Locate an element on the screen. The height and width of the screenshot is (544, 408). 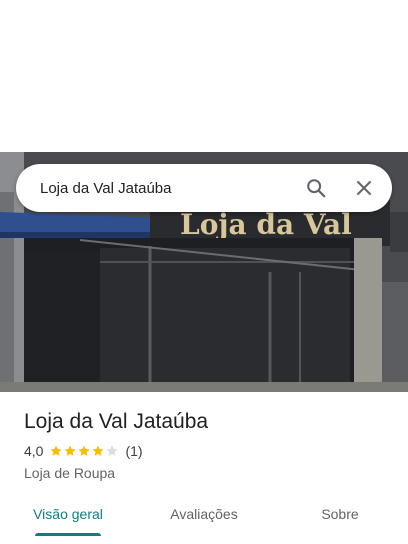
tab-overview: Visão geral is located at coordinates (68, 518).